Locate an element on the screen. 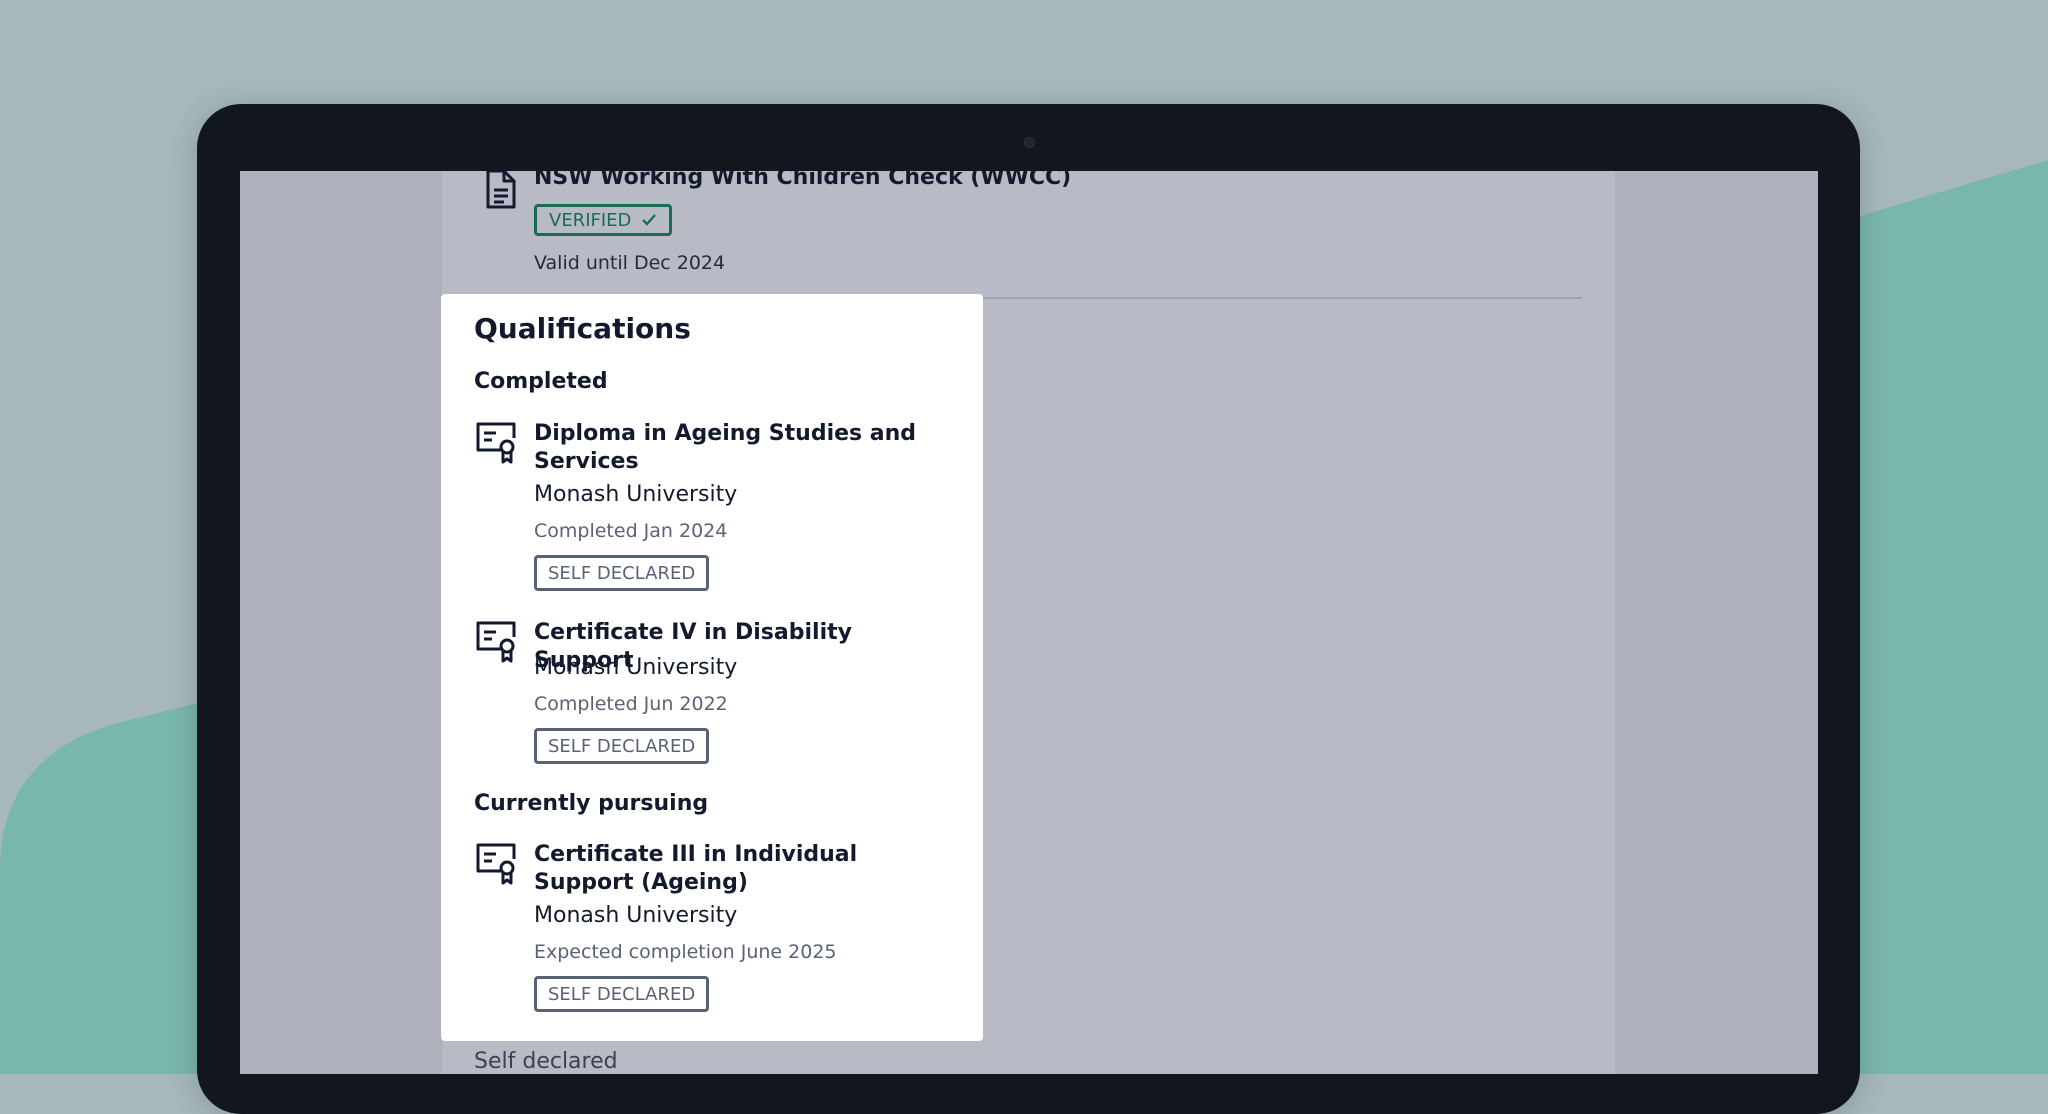  qualification-date: Completed Jun 2022 is located at coordinates (631, 704).